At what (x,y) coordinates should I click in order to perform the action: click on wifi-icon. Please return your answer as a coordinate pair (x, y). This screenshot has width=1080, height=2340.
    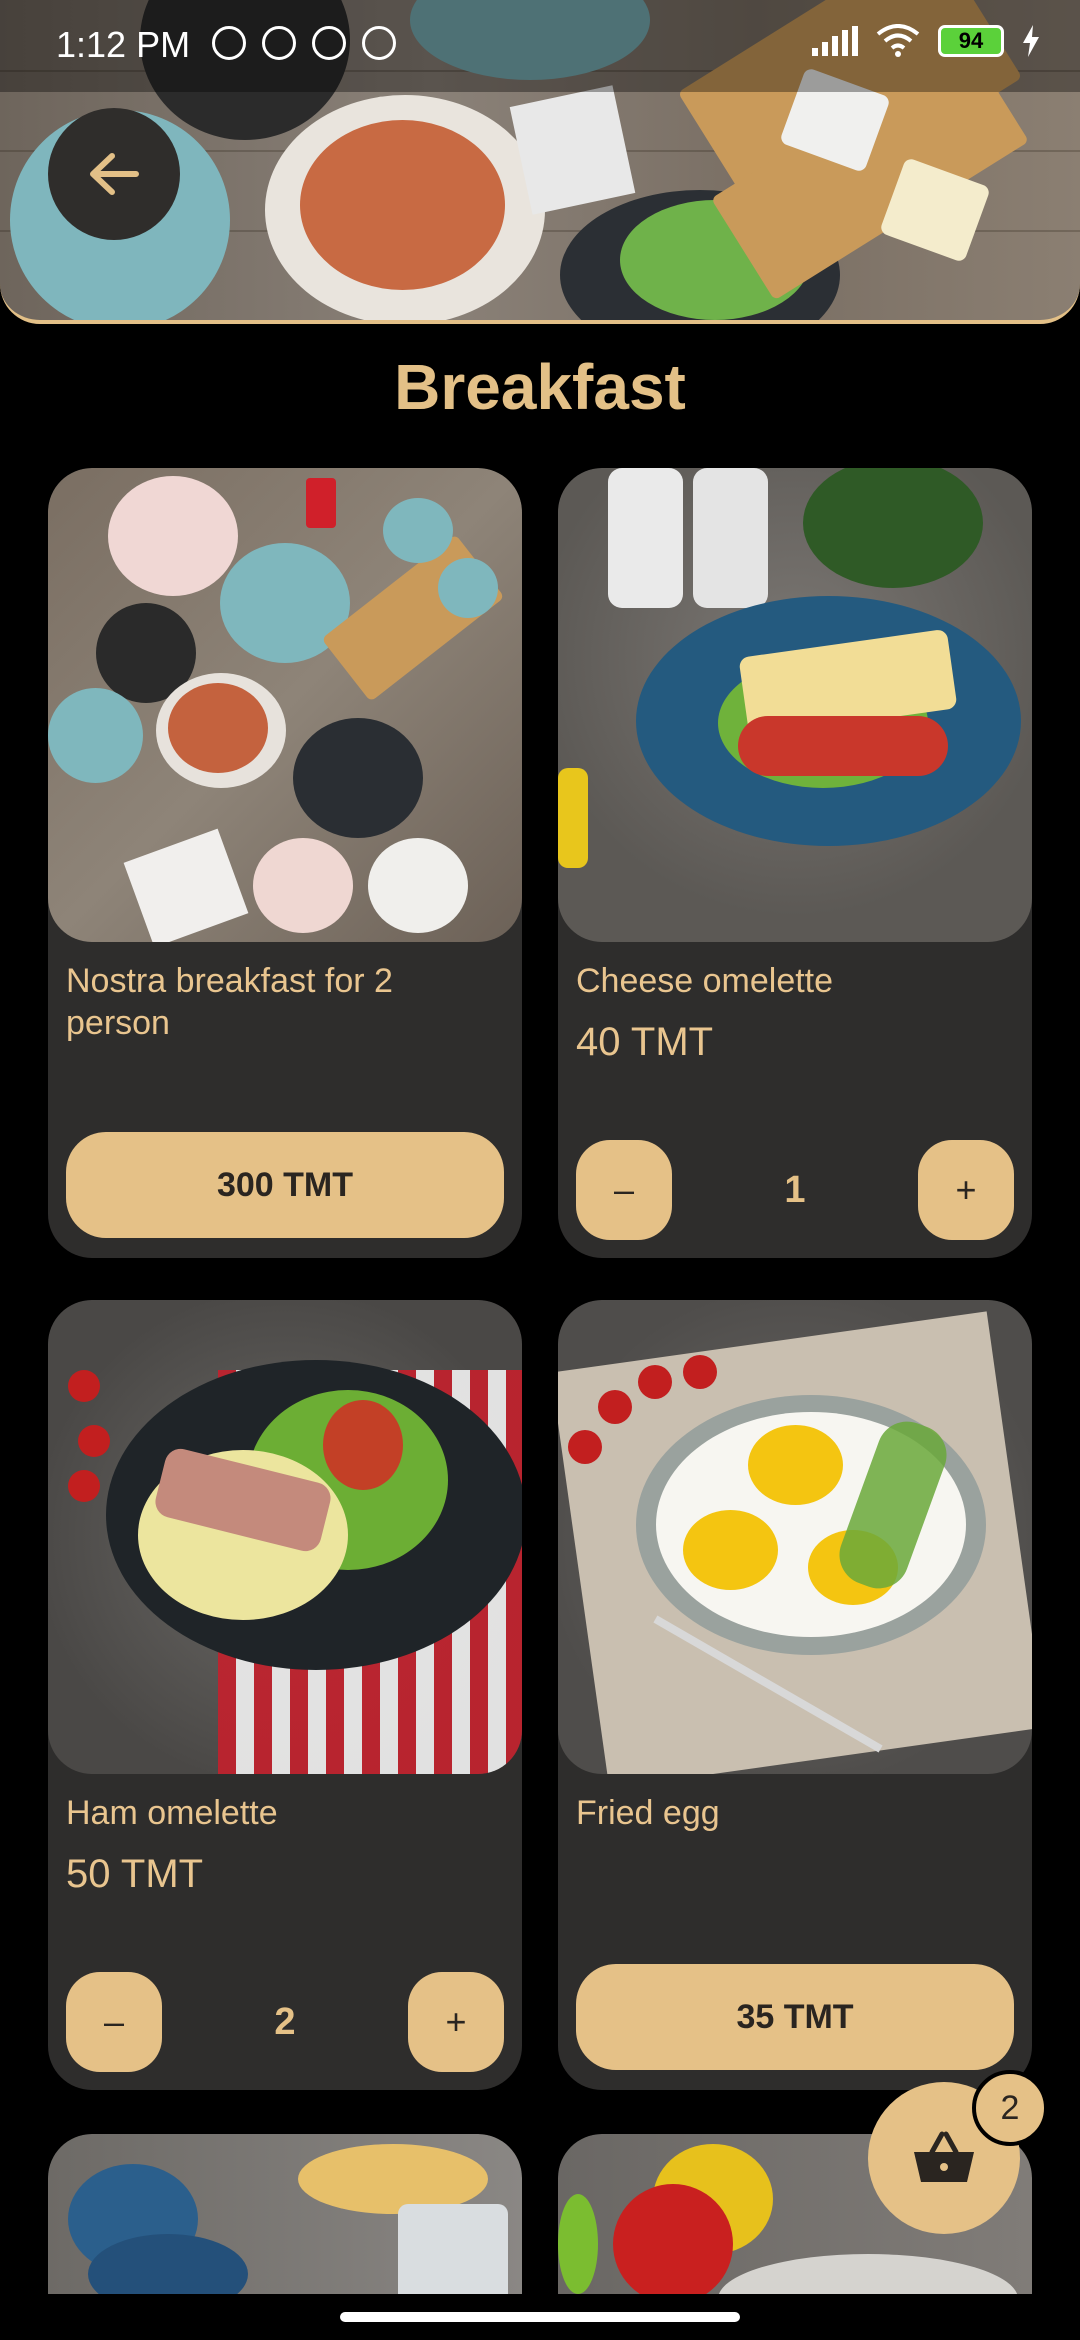
    Looking at the image, I should click on (898, 40).